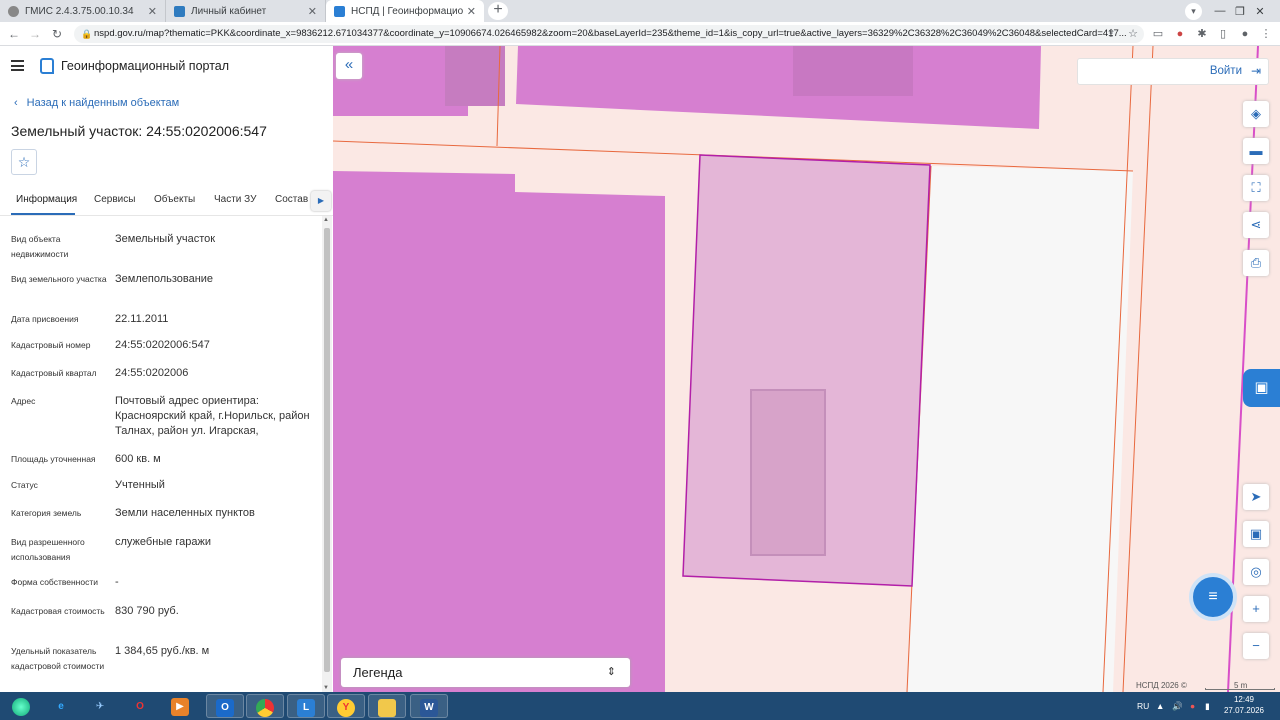 This screenshot has height=720, width=1280. What do you see at coordinates (1205, 686) in the screenshot?
I see `map-scale: НСПД 2026 © 5 m` at bounding box center [1205, 686].